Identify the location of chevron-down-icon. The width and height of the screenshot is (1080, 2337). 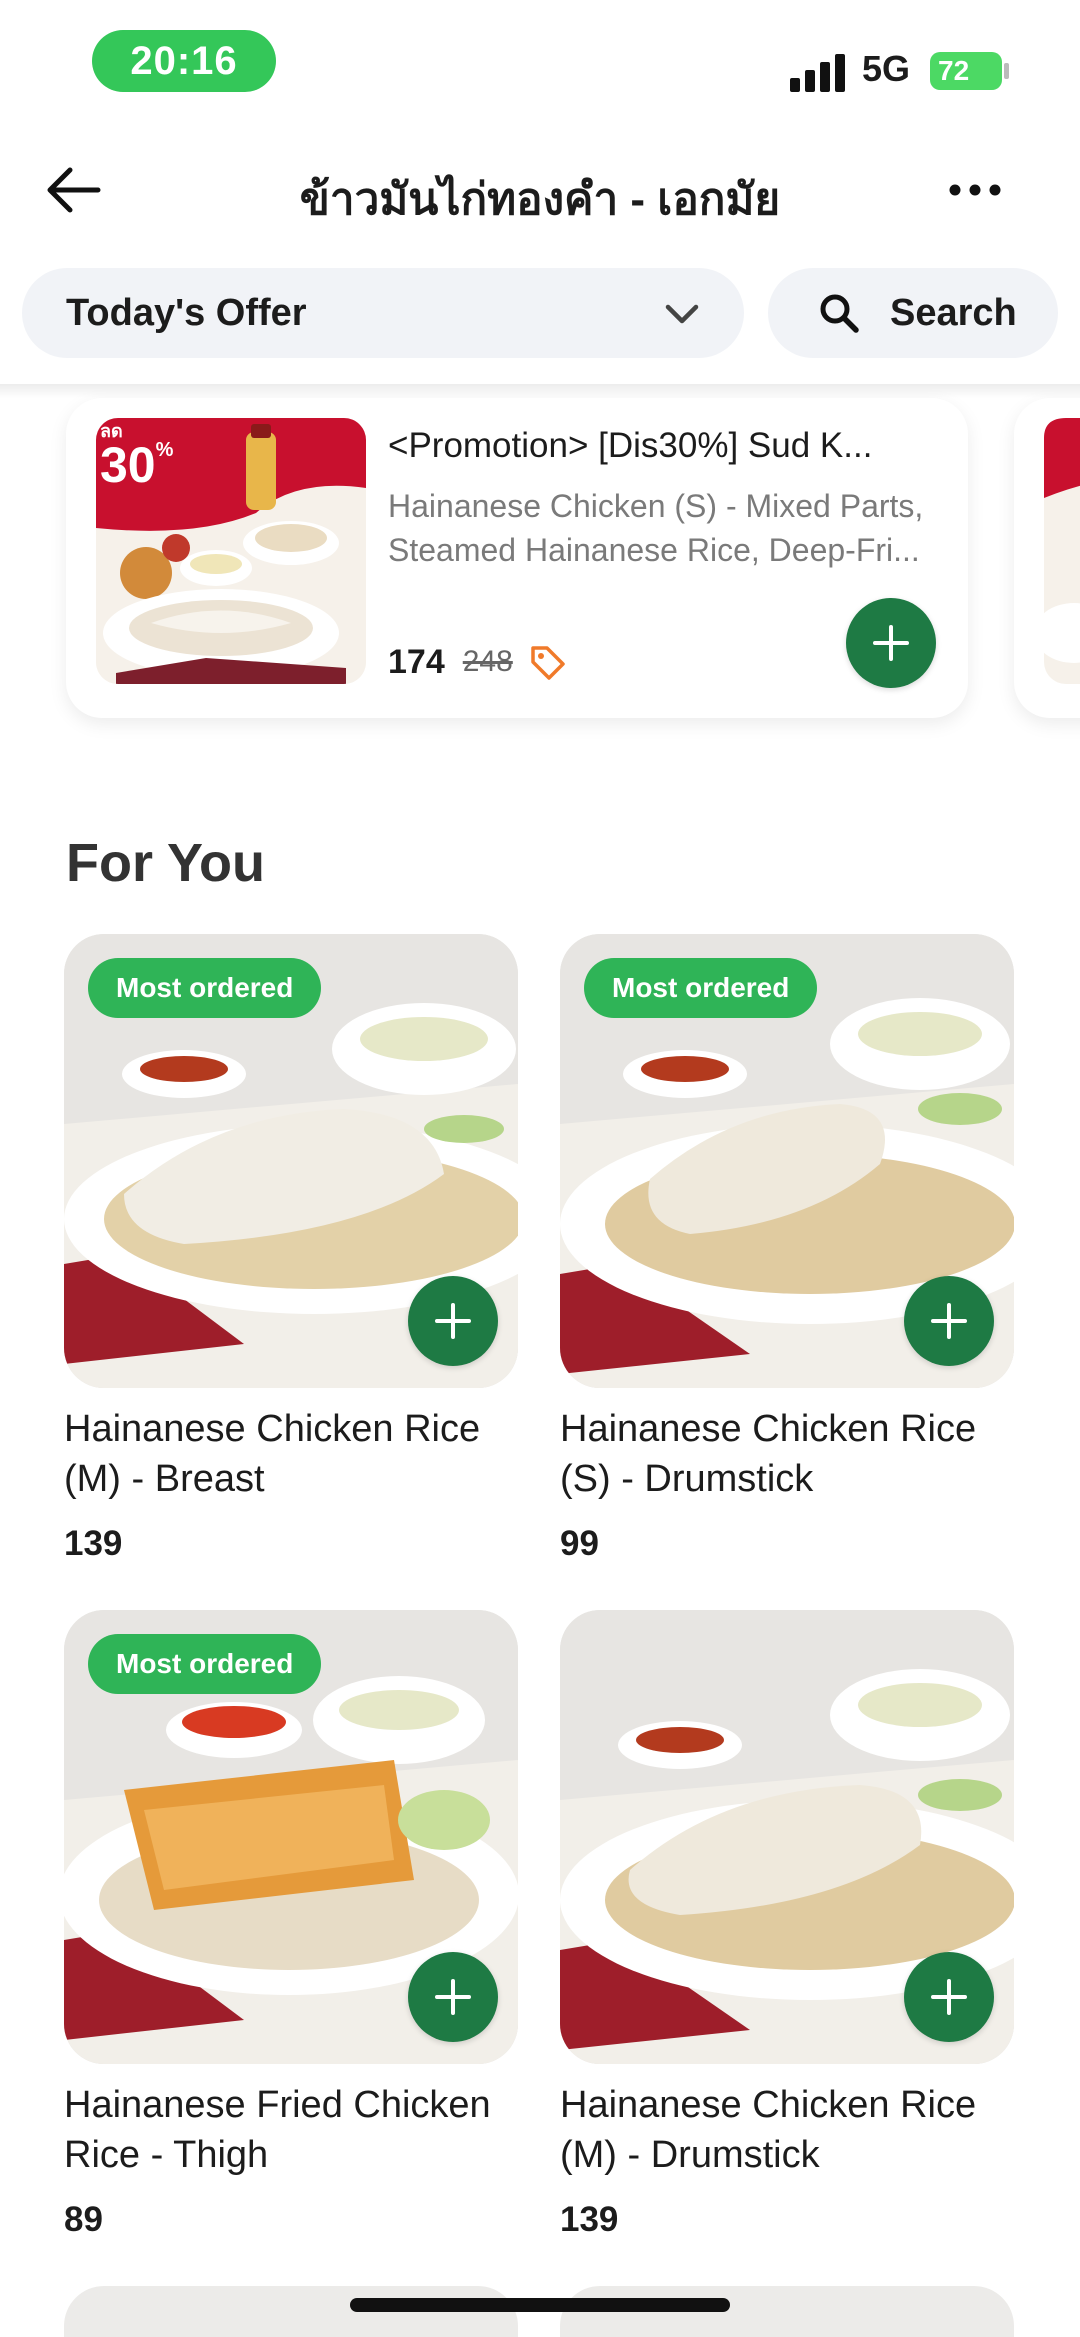
(682, 314).